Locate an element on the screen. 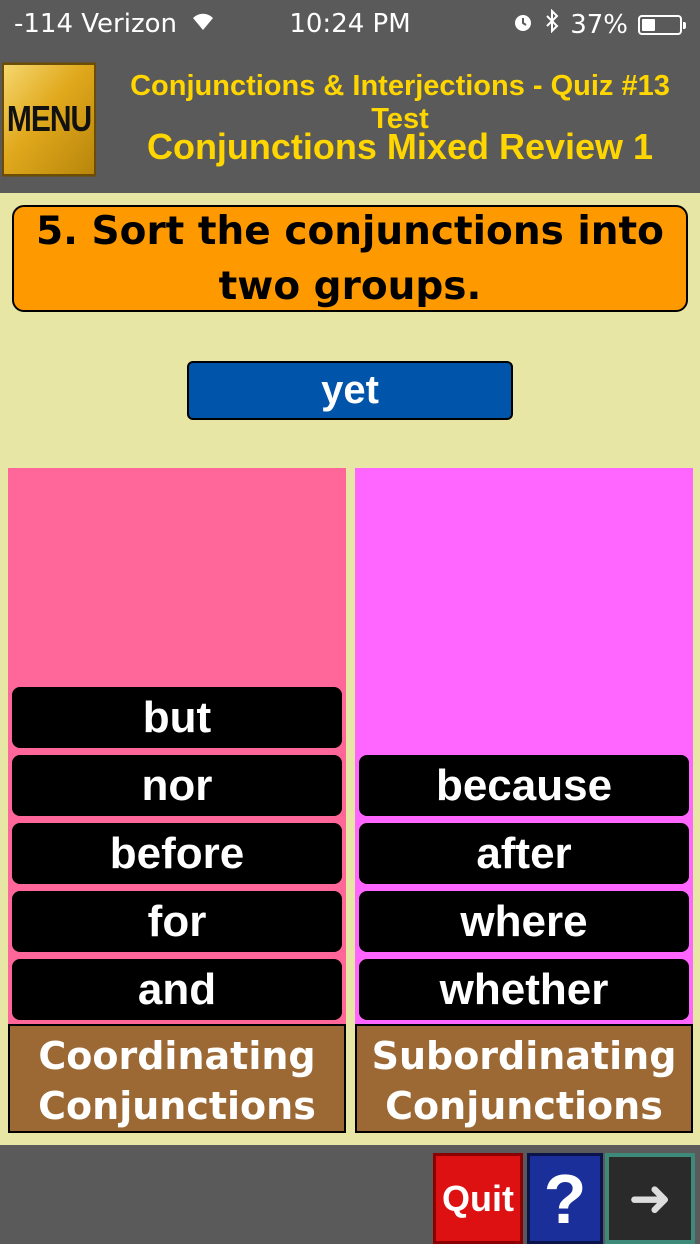 Image resolution: width=700 pixels, height=1244 pixels. coordinating-label-line1: Coordinating is located at coordinates (177, 1056).